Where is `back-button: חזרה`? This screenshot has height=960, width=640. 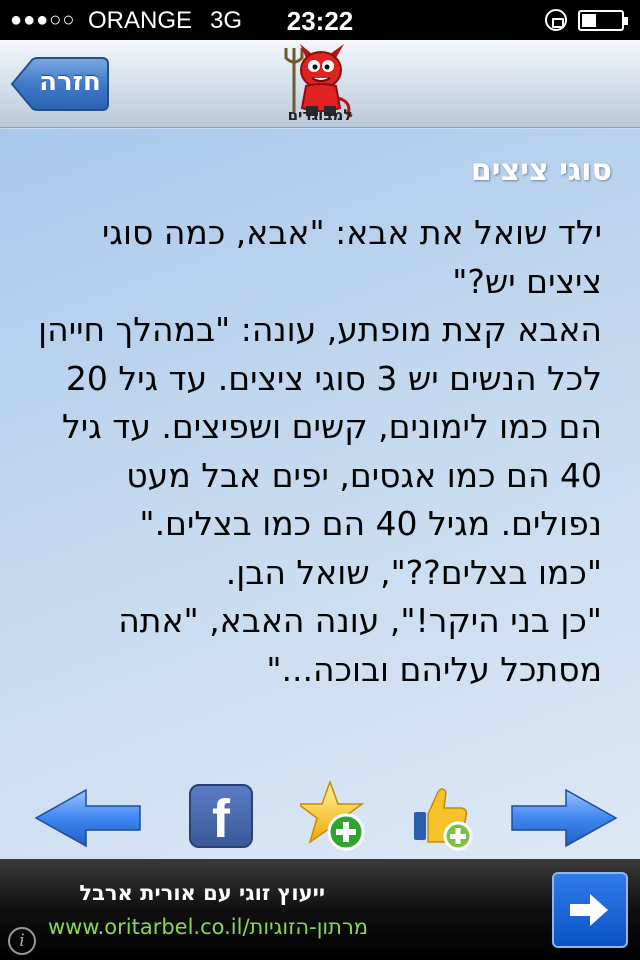
back-button: חזרה is located at coordinates (60, 84).